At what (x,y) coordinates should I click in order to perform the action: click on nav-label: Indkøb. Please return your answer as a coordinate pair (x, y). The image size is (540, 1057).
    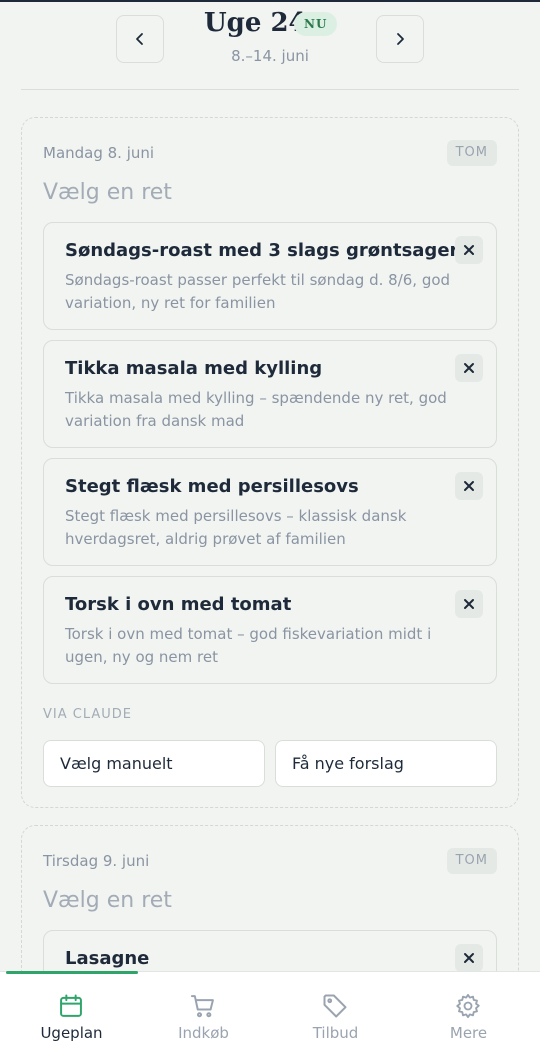
    Looking at the image, I should click on (203, 1033).